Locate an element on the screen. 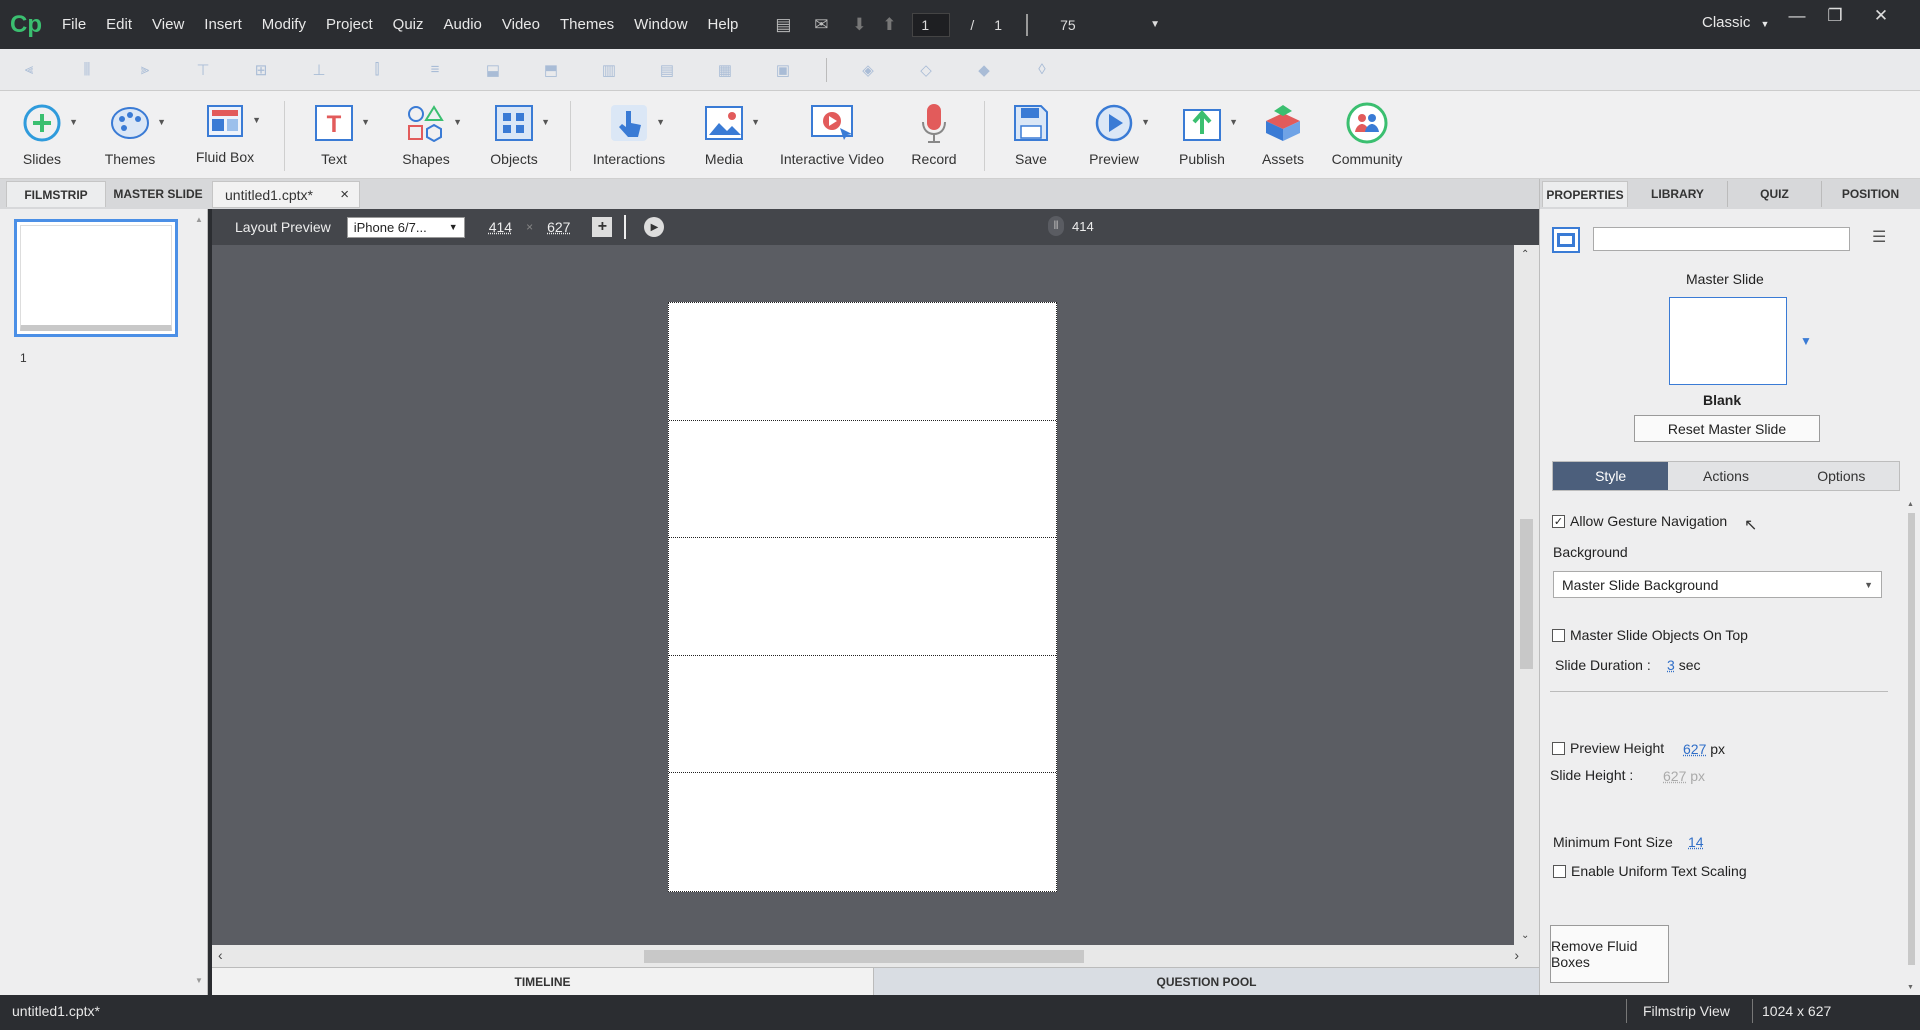 The width and height of the screenshot is (1920, 1030). tab-timeline: TIMELINE is located at coordinates (543, 981).